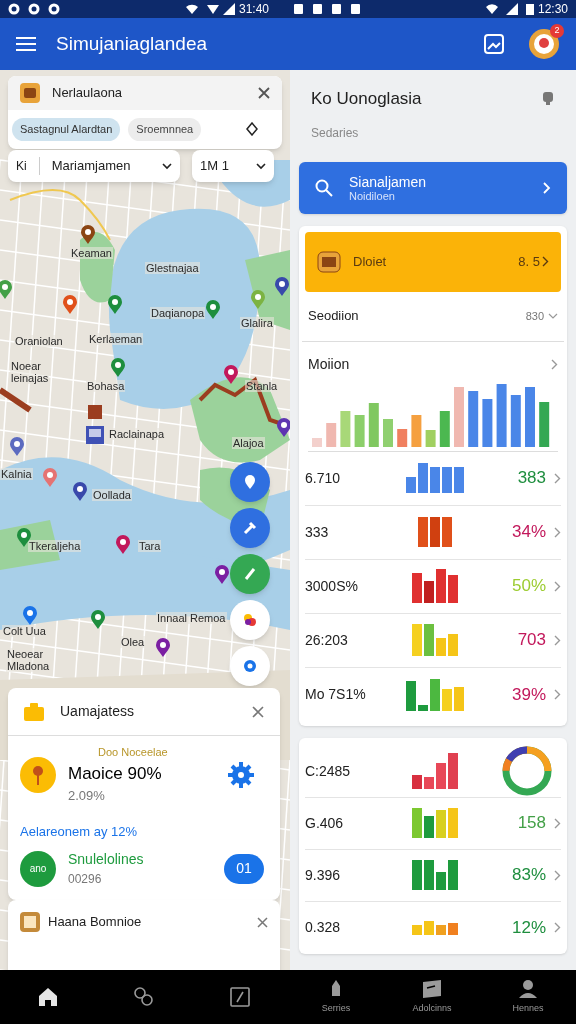 This screenshot has height=1024, width=576. I want to click on stat-value: 83%, so click(528, 875).